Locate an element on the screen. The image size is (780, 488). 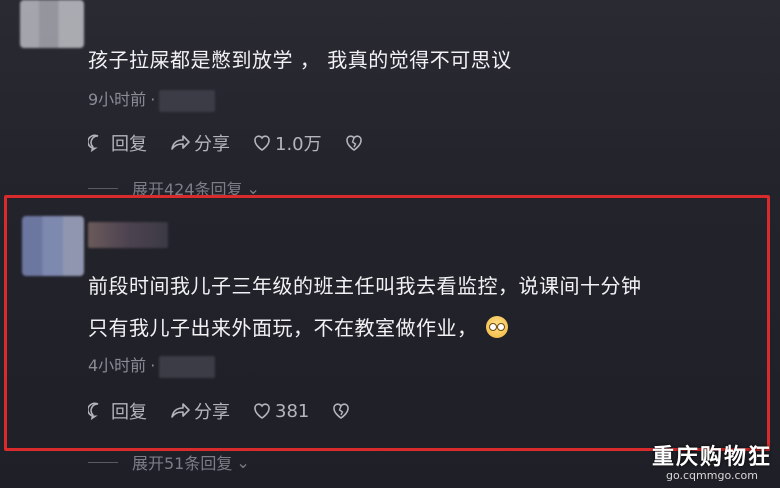
expand-replies-link: 展开424条回复 ⌄ is located at coordinates (174, 188).